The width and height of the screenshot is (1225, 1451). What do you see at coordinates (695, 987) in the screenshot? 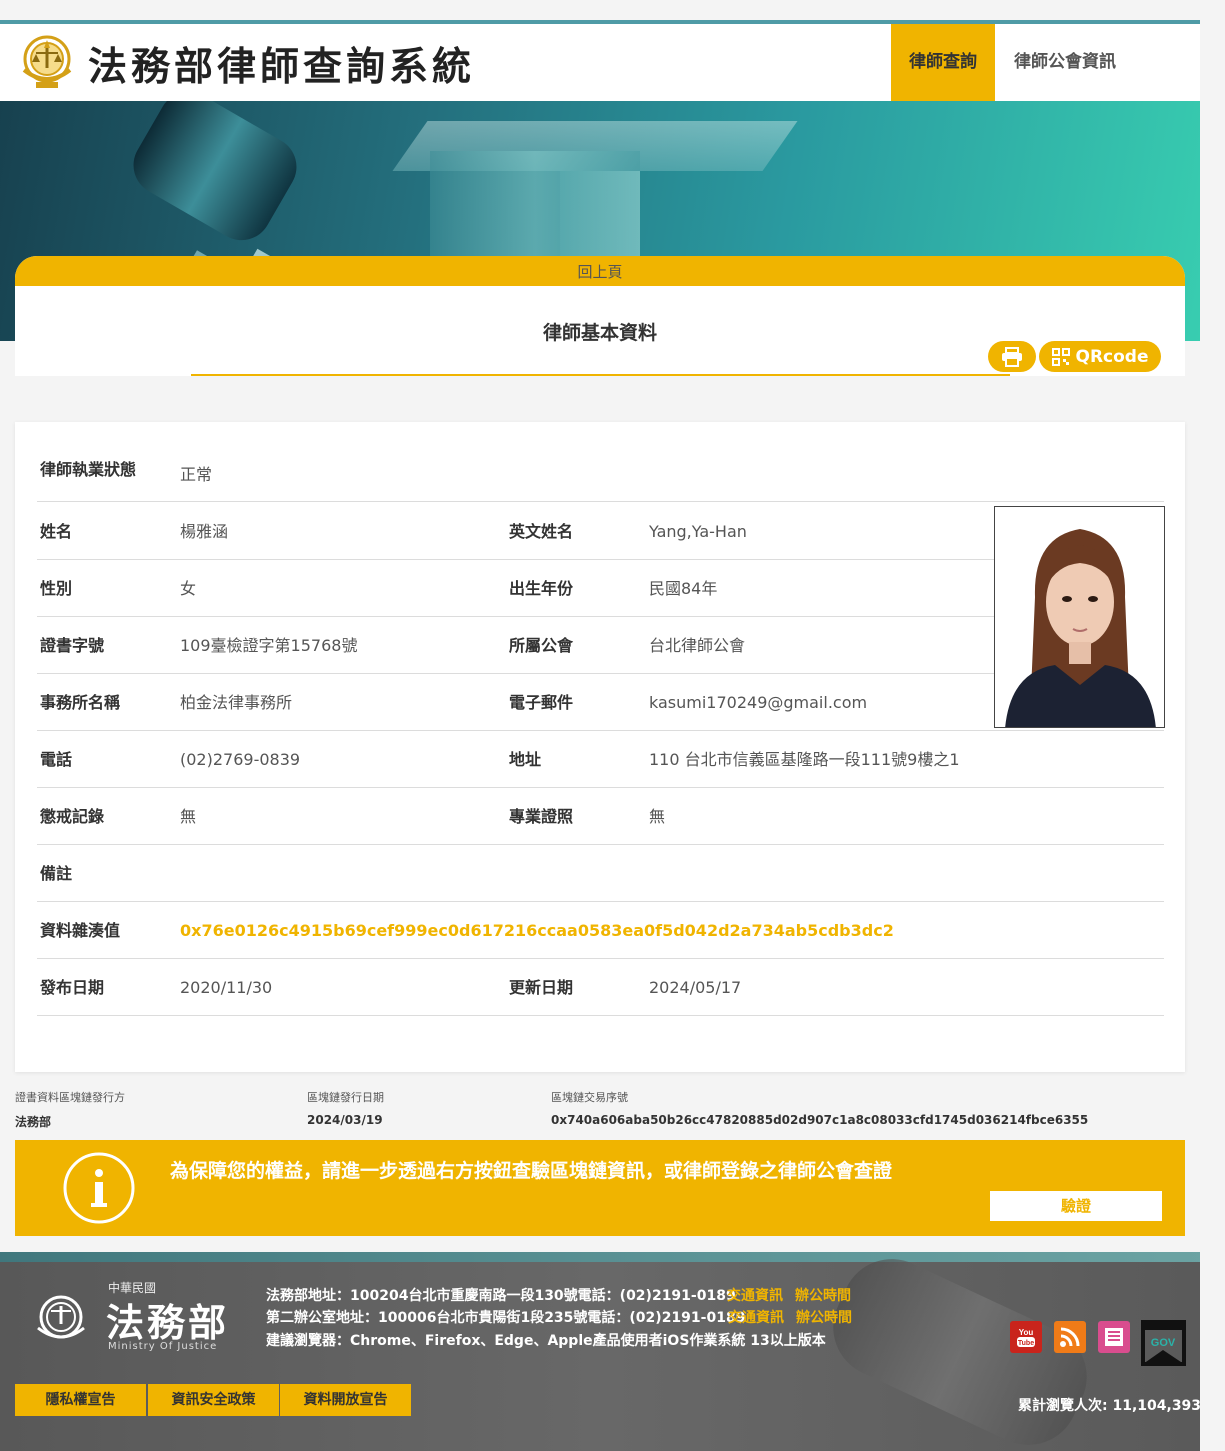
I see `update-date-value: 2024/05/17` at bounding box center [695, 987].